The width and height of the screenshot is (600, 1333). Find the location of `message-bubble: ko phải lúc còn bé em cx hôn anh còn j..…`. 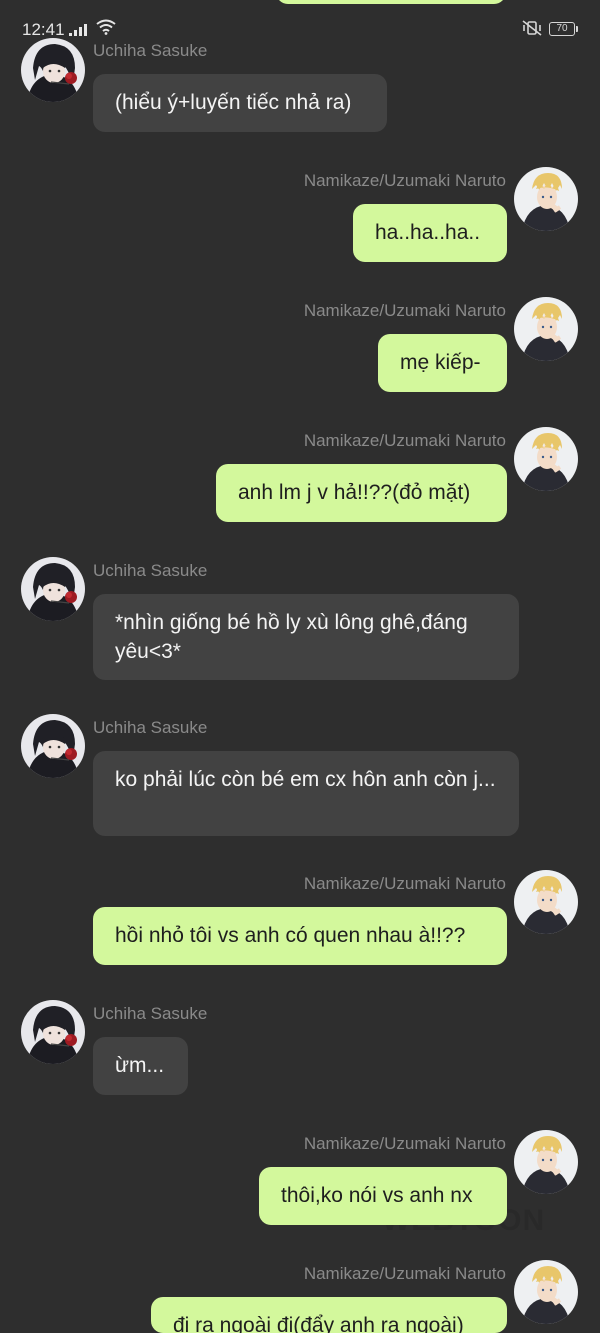

message-bubble: ko phải lúc còn bé em cx hôn anh còn j..… is located at coordinates (306, 793).